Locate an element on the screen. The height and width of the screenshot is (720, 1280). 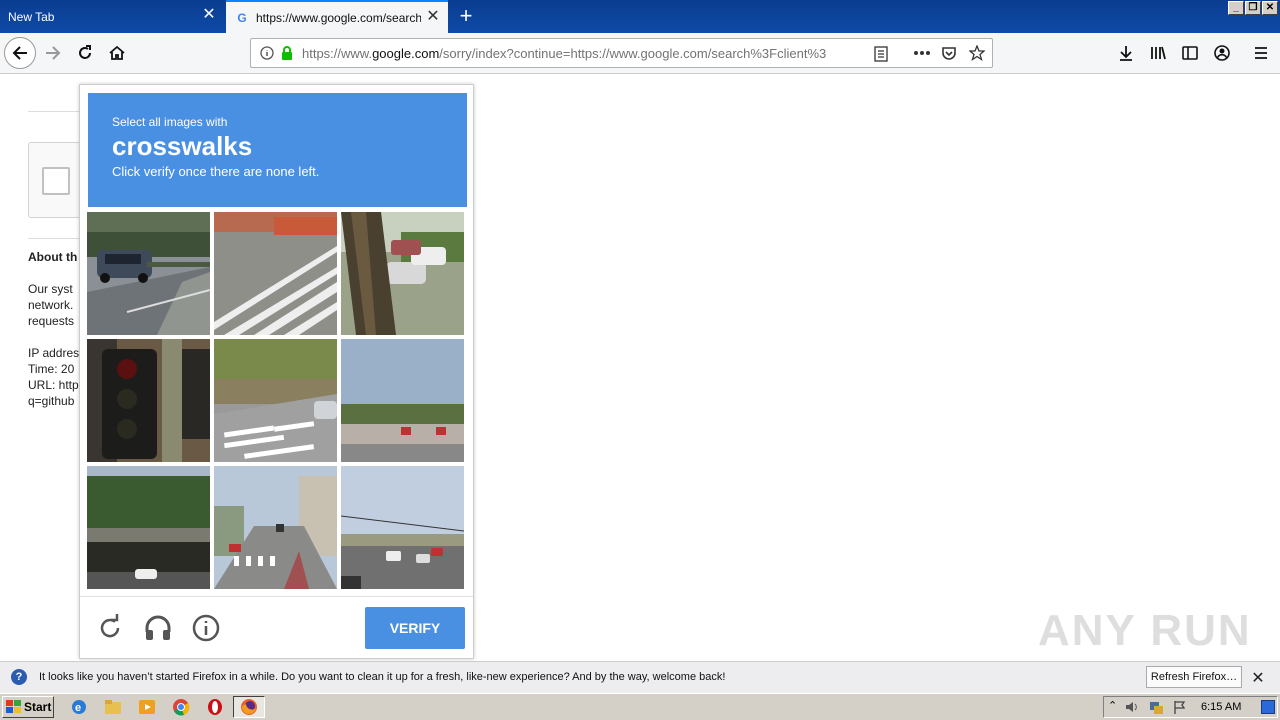
tile-cars-parking-image is located at coordinates (148, 273).